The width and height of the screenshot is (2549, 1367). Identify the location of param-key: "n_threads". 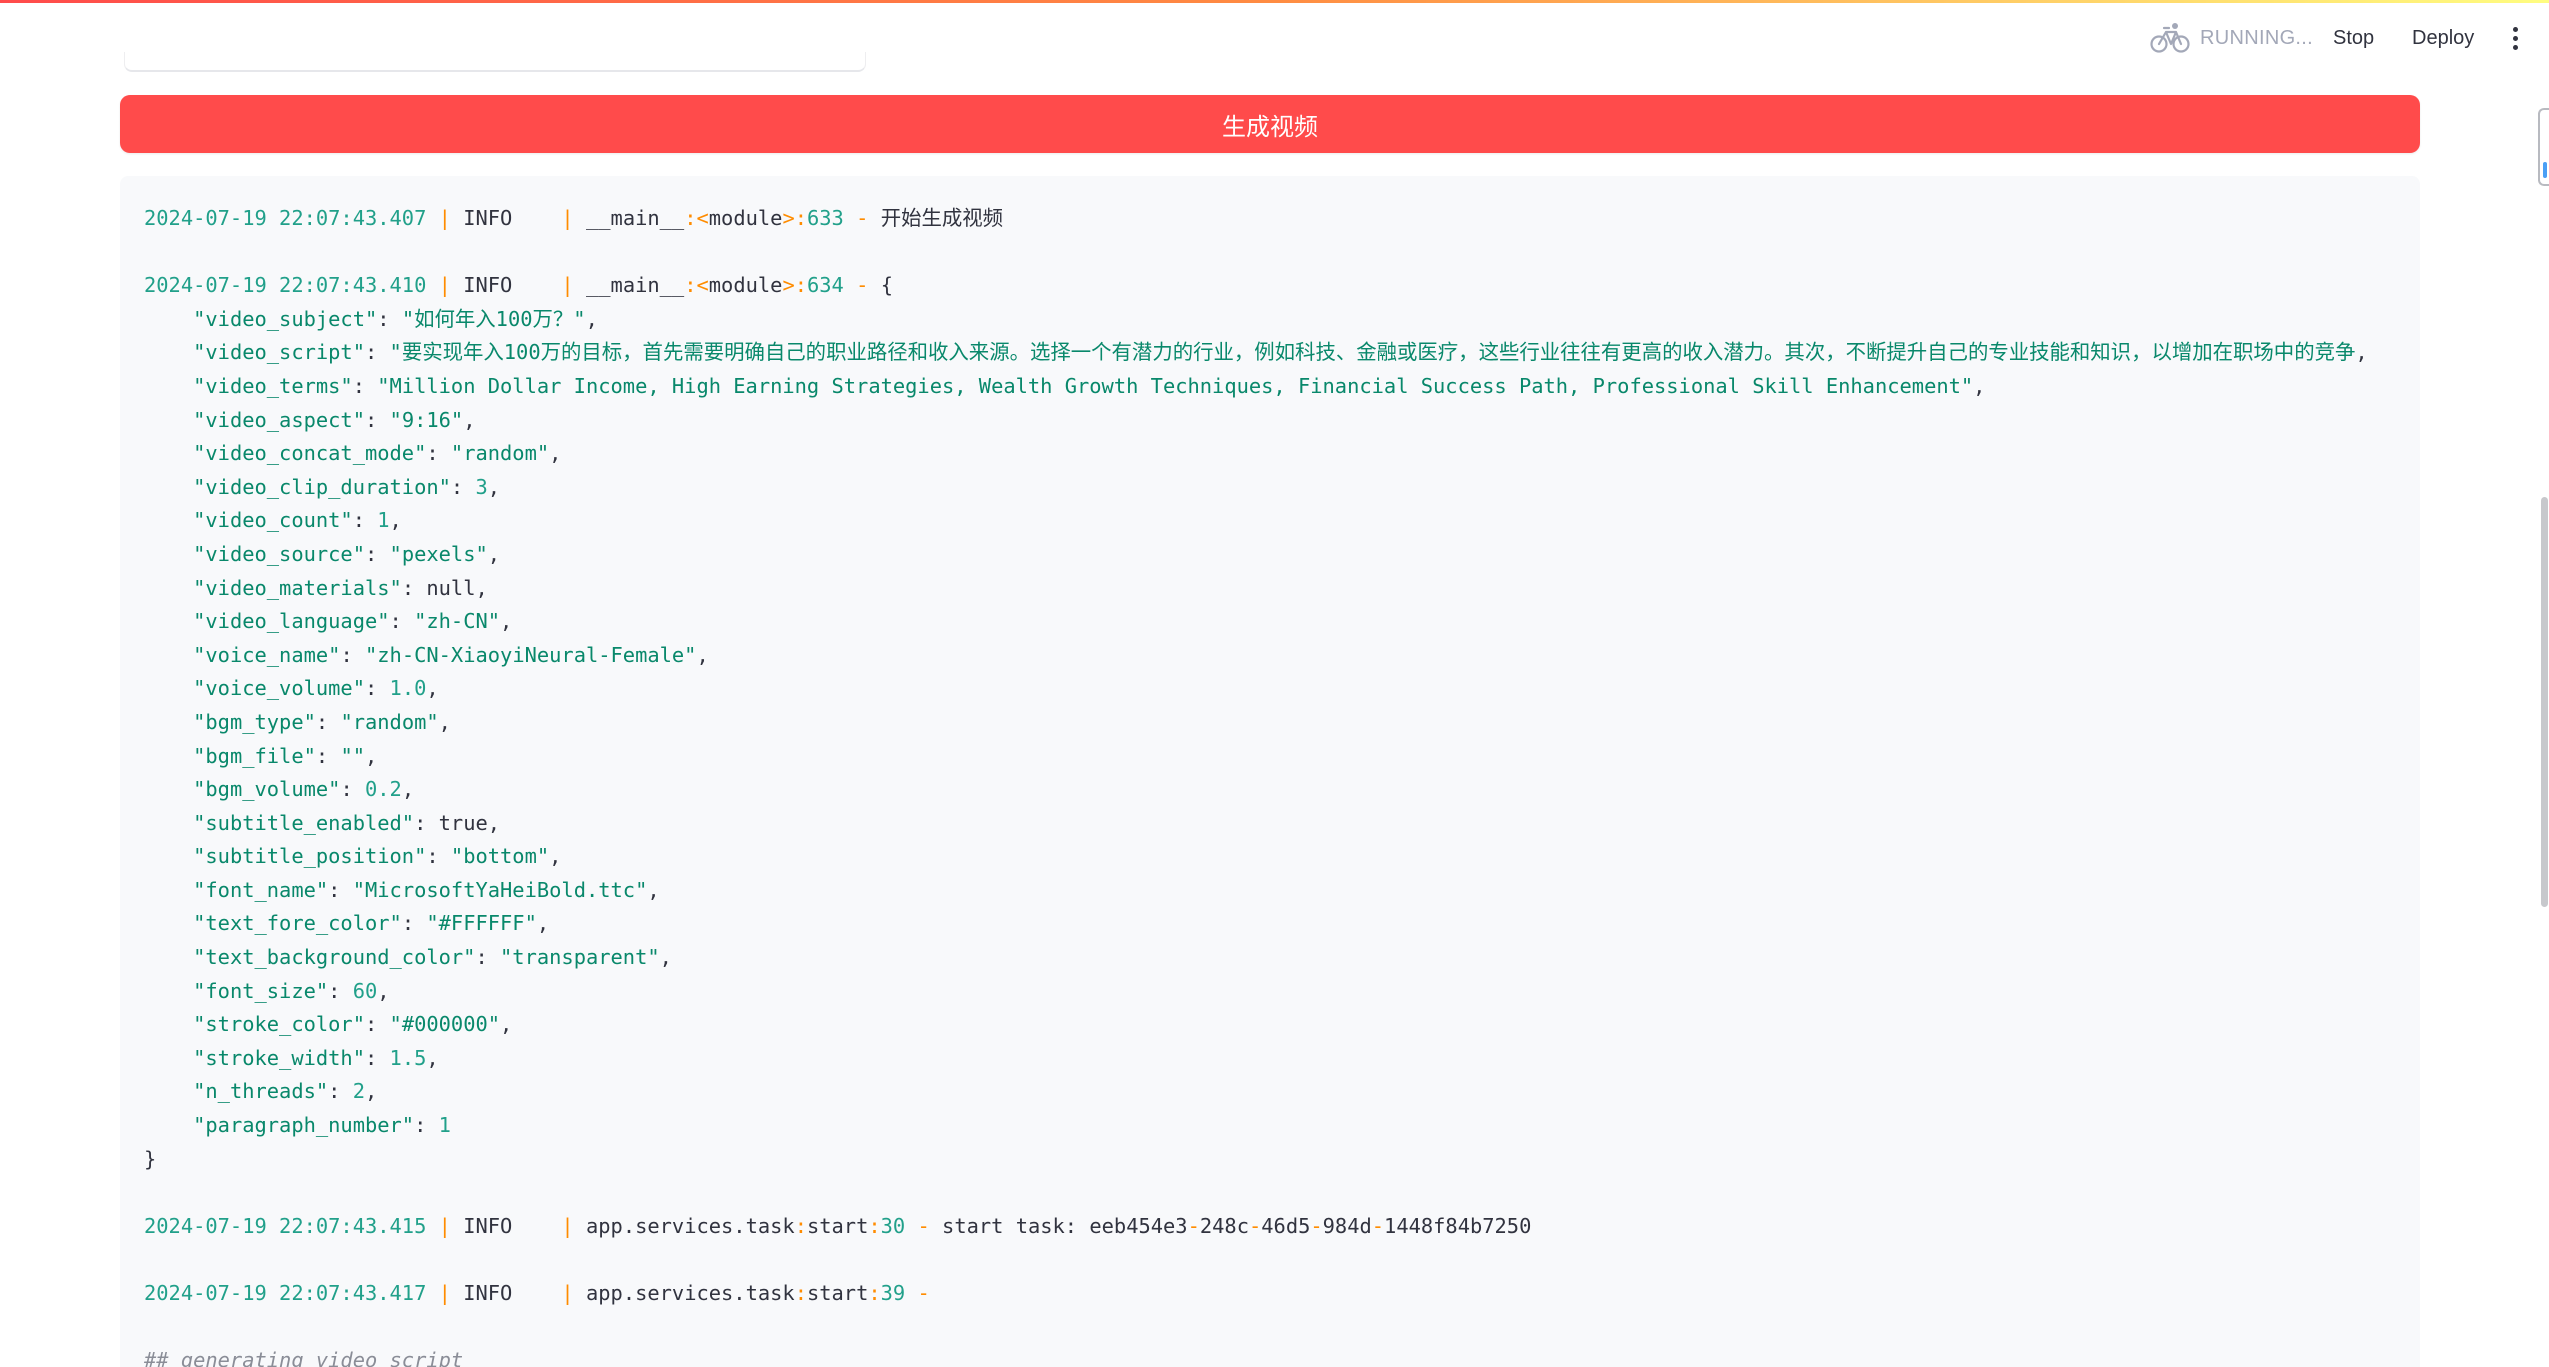
(261, 1091).